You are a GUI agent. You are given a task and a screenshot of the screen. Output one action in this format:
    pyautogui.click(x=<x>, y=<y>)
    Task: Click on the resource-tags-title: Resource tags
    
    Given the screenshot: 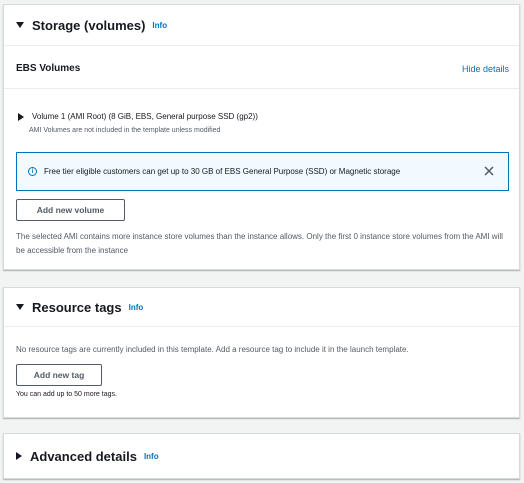 What is the action you would take?
    pyautogui.click(x=77, y=307)
    